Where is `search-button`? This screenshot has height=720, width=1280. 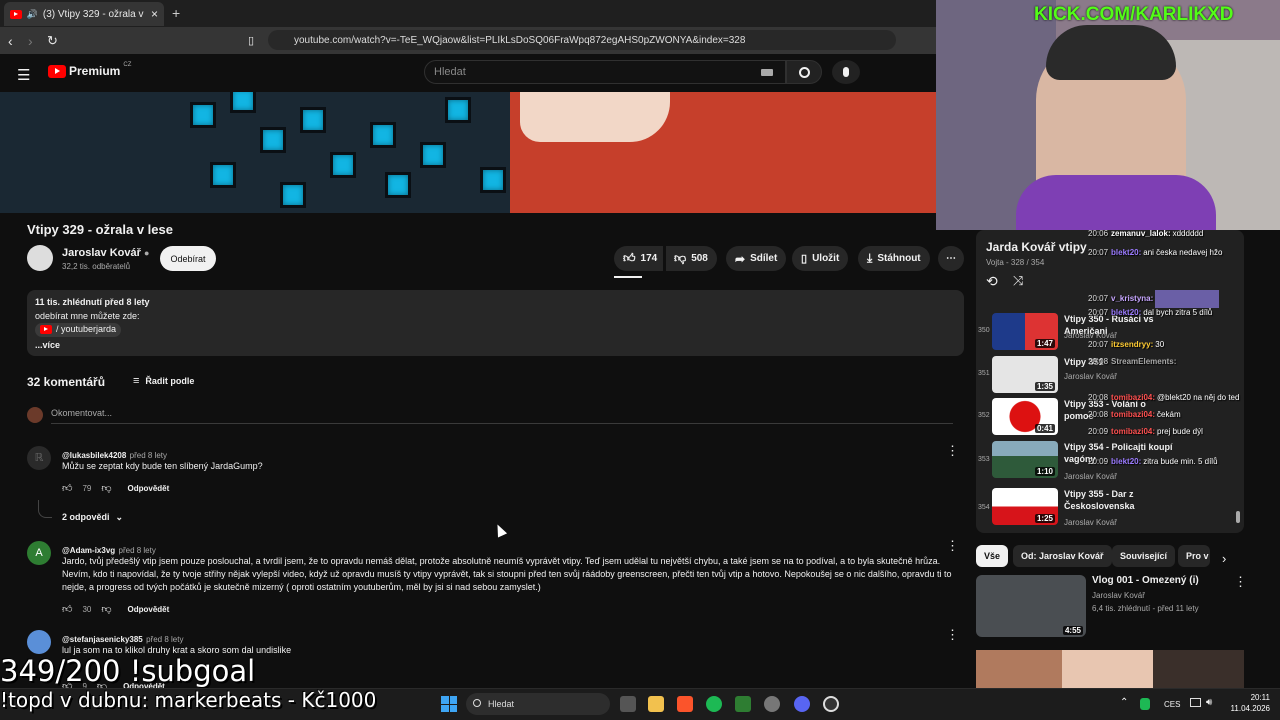
search-button is located at coordinates (804, 72).